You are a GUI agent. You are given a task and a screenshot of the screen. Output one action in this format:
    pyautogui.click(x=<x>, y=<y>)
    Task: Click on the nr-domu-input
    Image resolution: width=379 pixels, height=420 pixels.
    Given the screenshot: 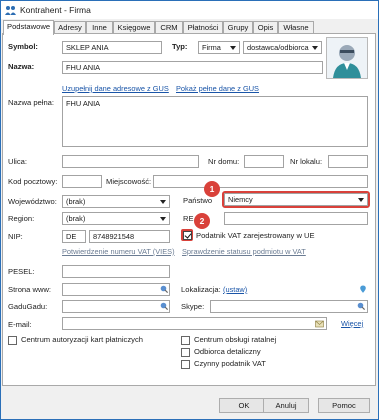 What is the action you would take?
    pyautogui.click(x=264, y=161)
    